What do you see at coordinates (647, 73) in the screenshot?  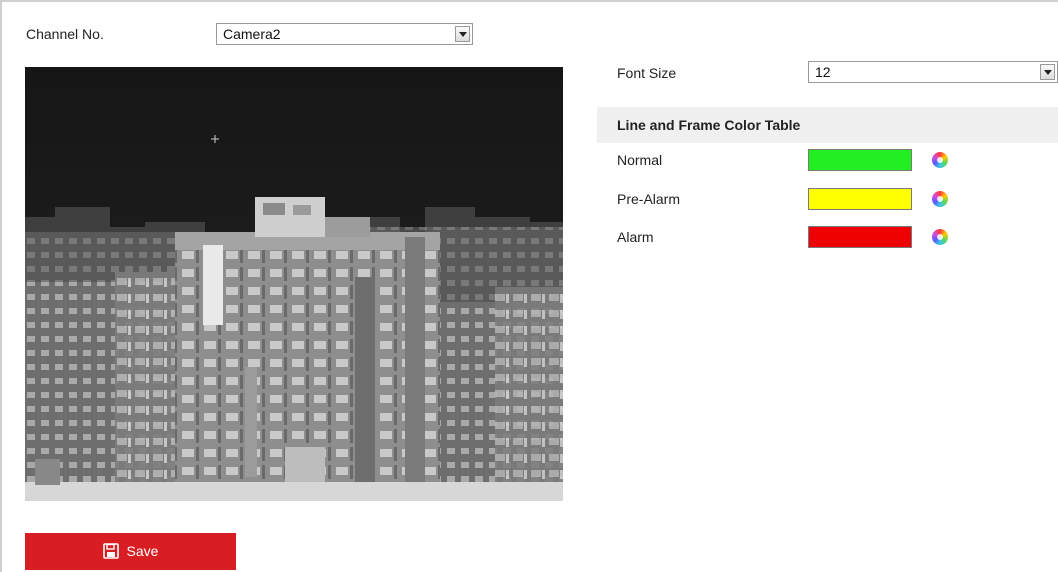 I see `font-size-label: Font Size` at bounding box center [647, 73].